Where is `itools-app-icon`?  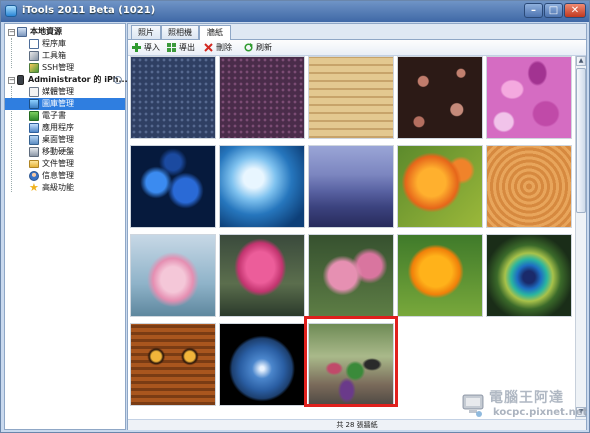 itools-app-icon is located at coordinates (11, 11).